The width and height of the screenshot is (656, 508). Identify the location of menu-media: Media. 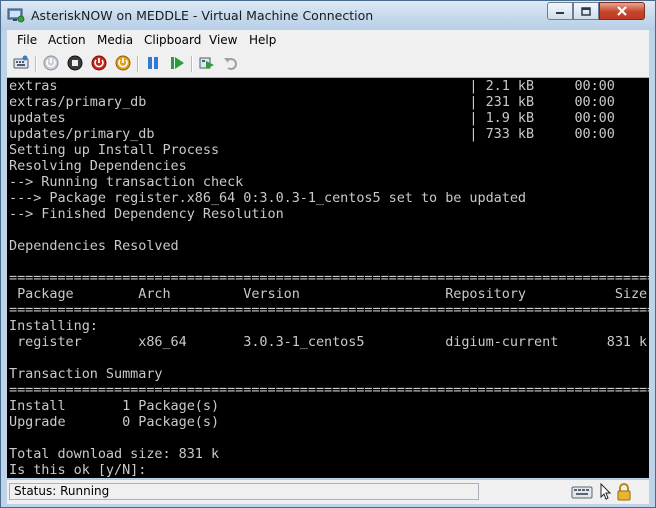
(115, 40).